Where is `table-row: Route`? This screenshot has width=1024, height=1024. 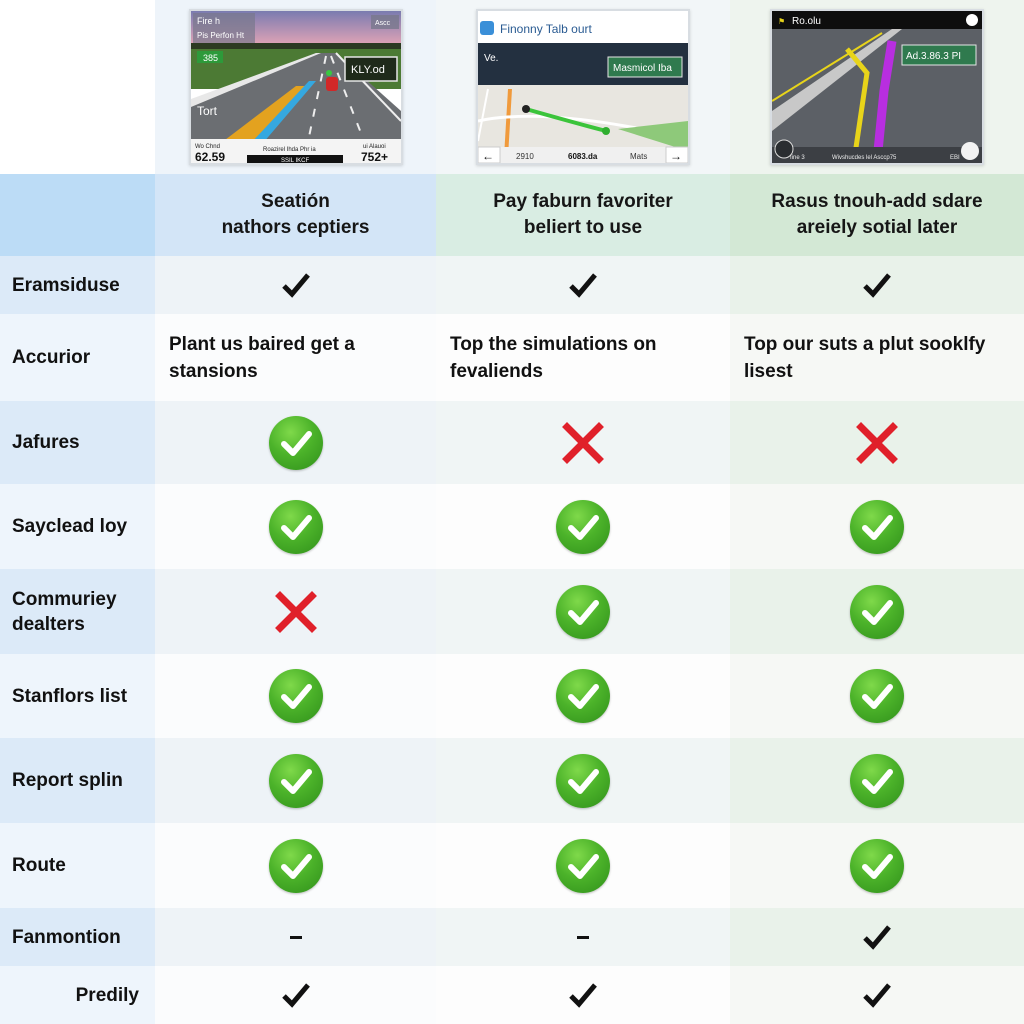 table-row: Route is located at coordinates (512, 865).